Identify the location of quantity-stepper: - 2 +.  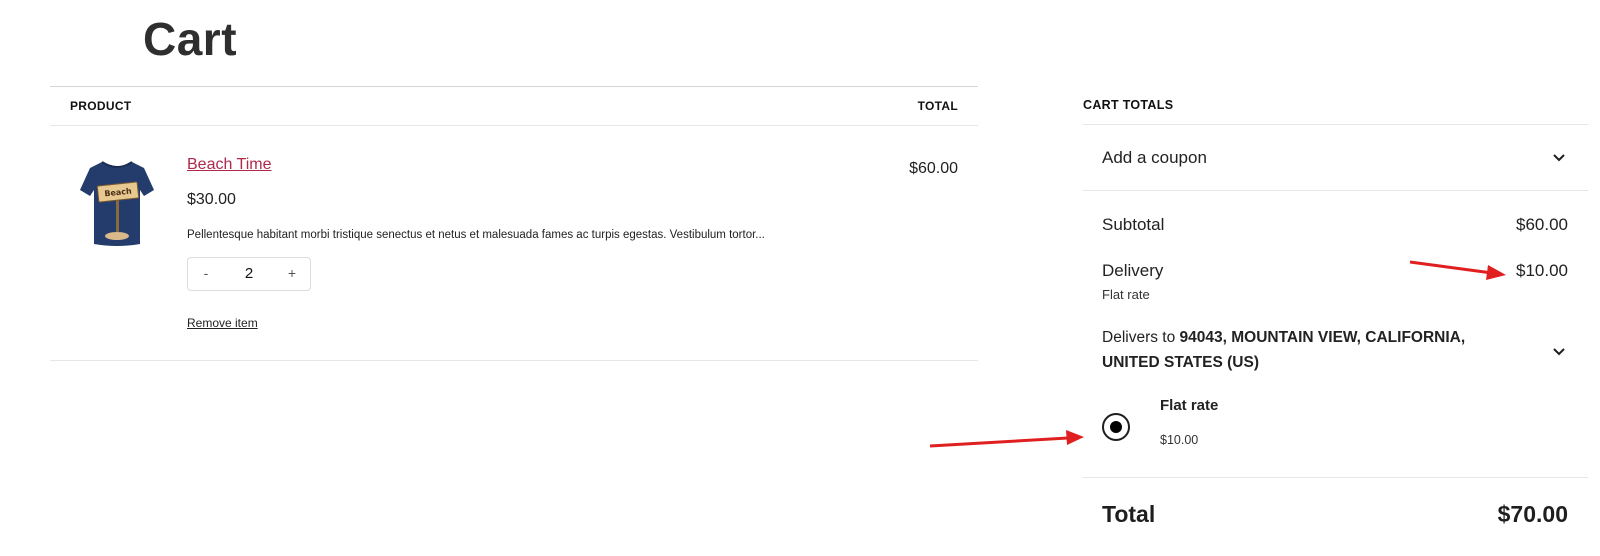
(249, 274).